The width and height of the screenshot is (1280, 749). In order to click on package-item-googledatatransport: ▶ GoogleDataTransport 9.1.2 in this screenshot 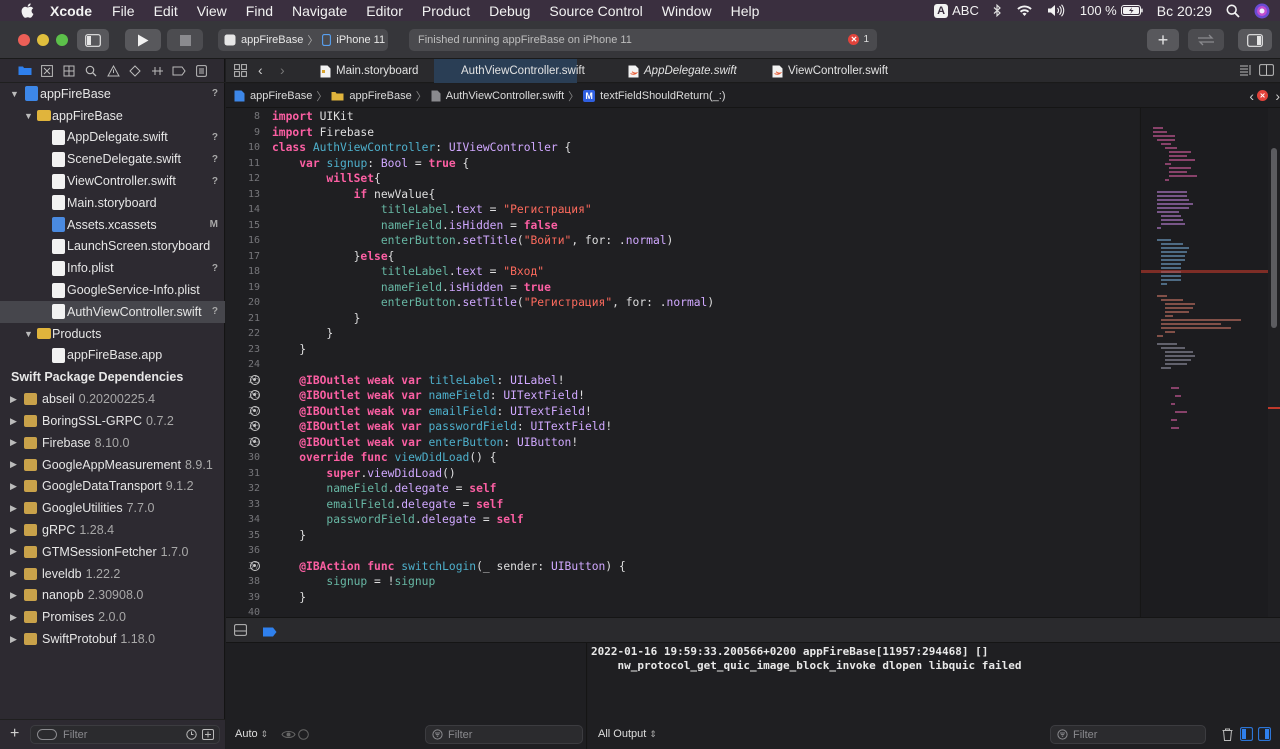, I will do `click(112, 487)`.